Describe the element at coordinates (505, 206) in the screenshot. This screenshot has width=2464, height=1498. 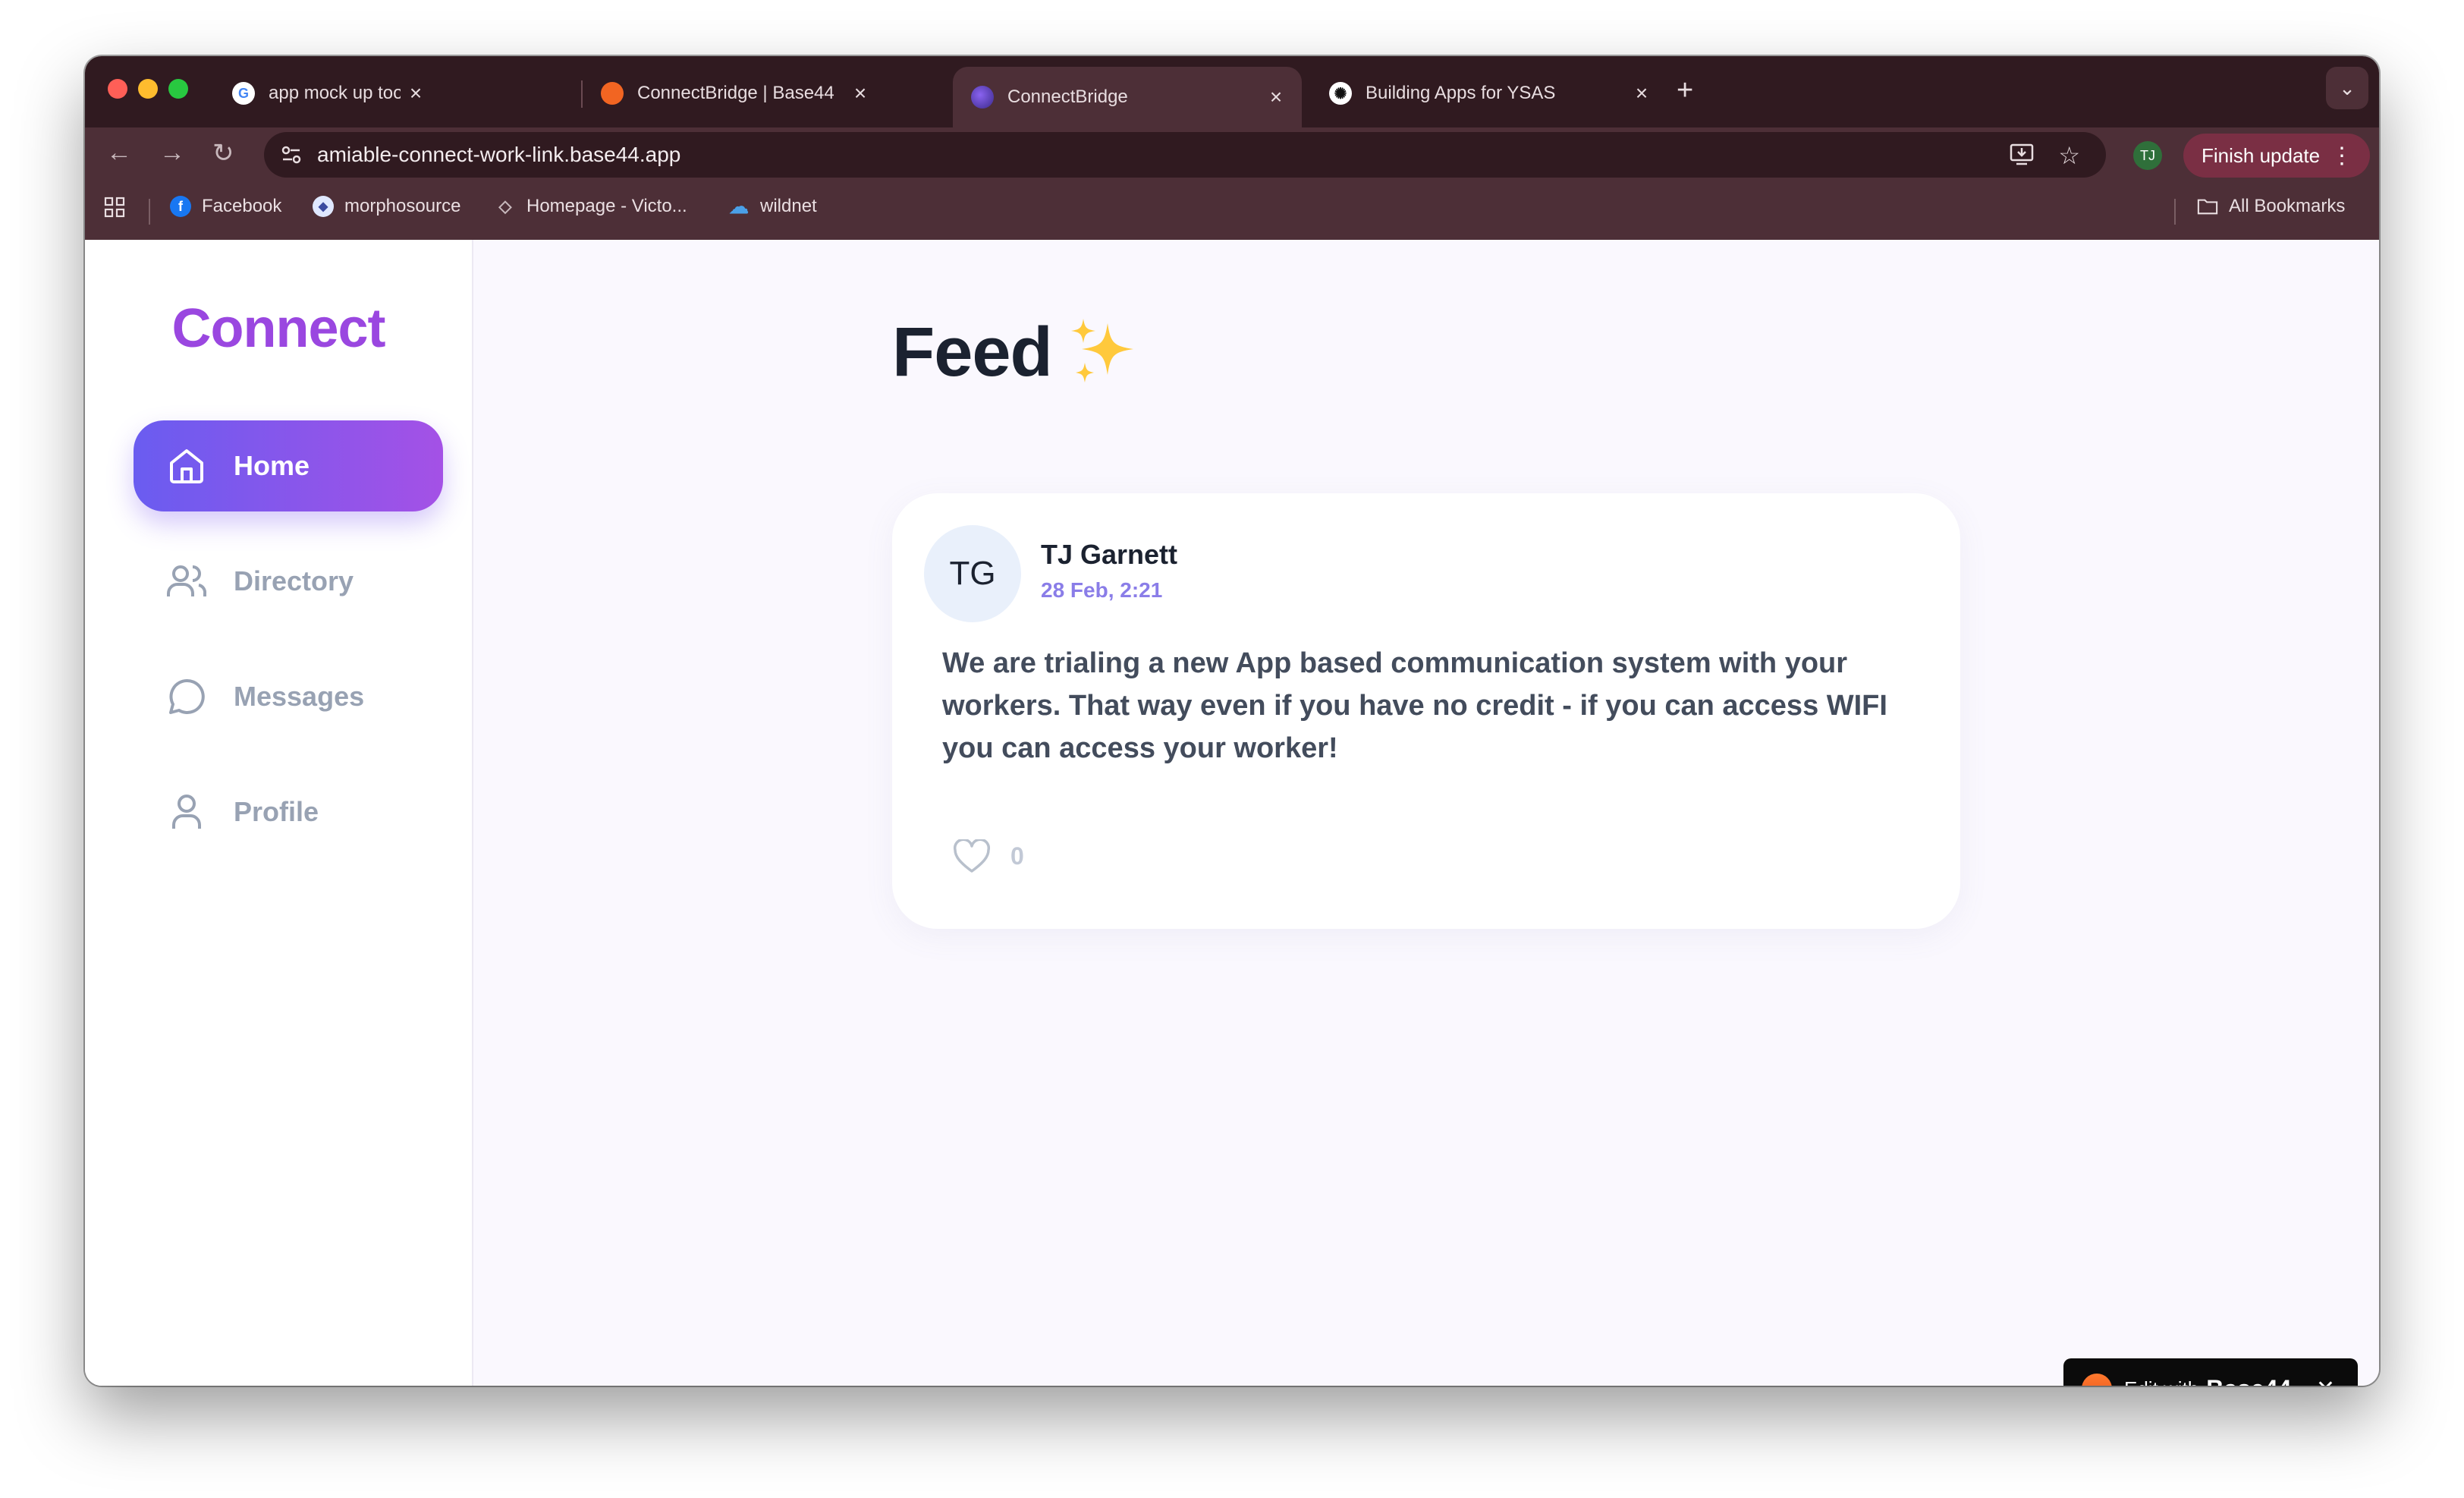
I see `diamond-icon: ◇` at that location.